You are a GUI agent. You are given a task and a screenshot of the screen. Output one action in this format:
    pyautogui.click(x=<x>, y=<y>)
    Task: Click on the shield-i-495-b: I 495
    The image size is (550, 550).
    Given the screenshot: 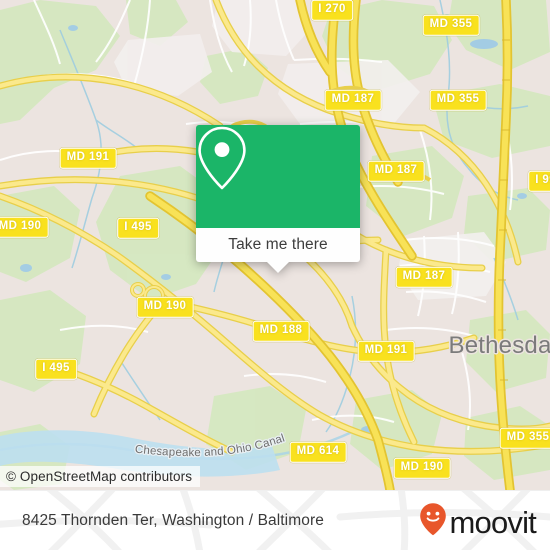 What is the action you would take?
    pyautogui.click(x=56, y=369)
    